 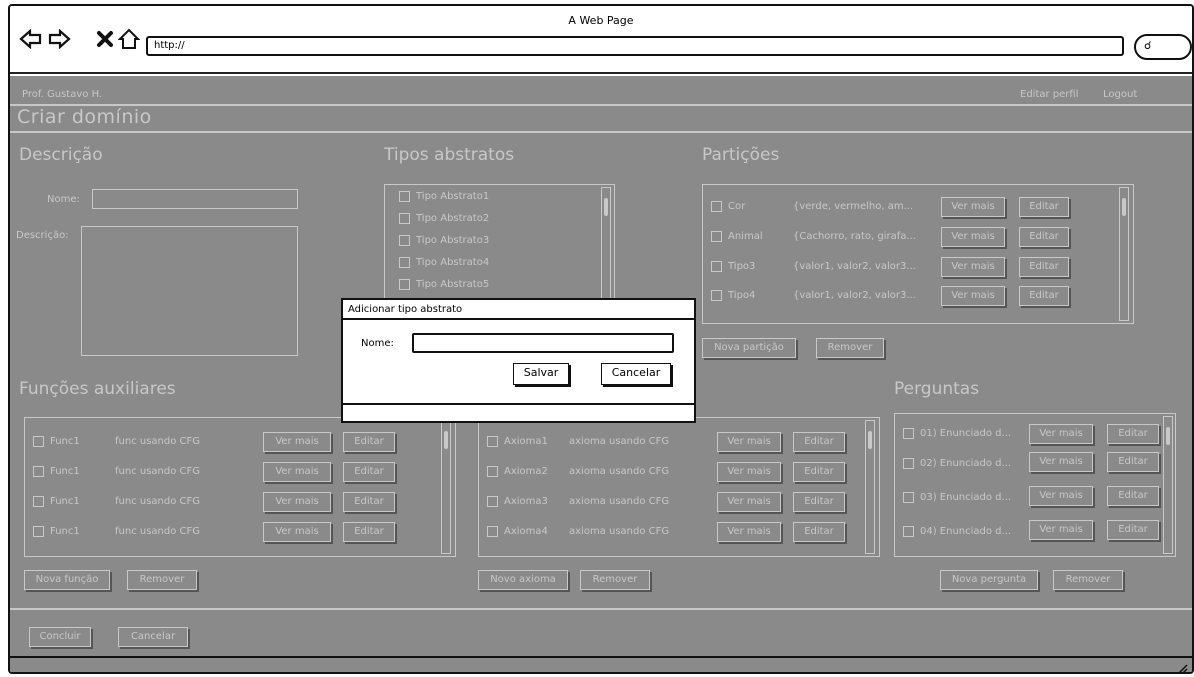 What do you see at coordinates (1088, 580) in the screenshot?
I see `remover-pergunta-button: Remover` at bounding box center [1088, 580].